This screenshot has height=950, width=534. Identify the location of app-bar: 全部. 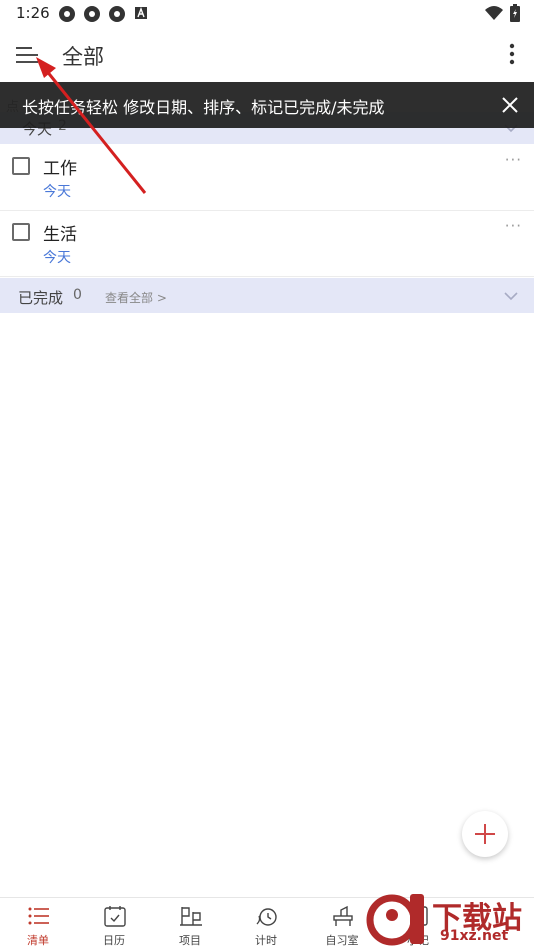
(267, 55).